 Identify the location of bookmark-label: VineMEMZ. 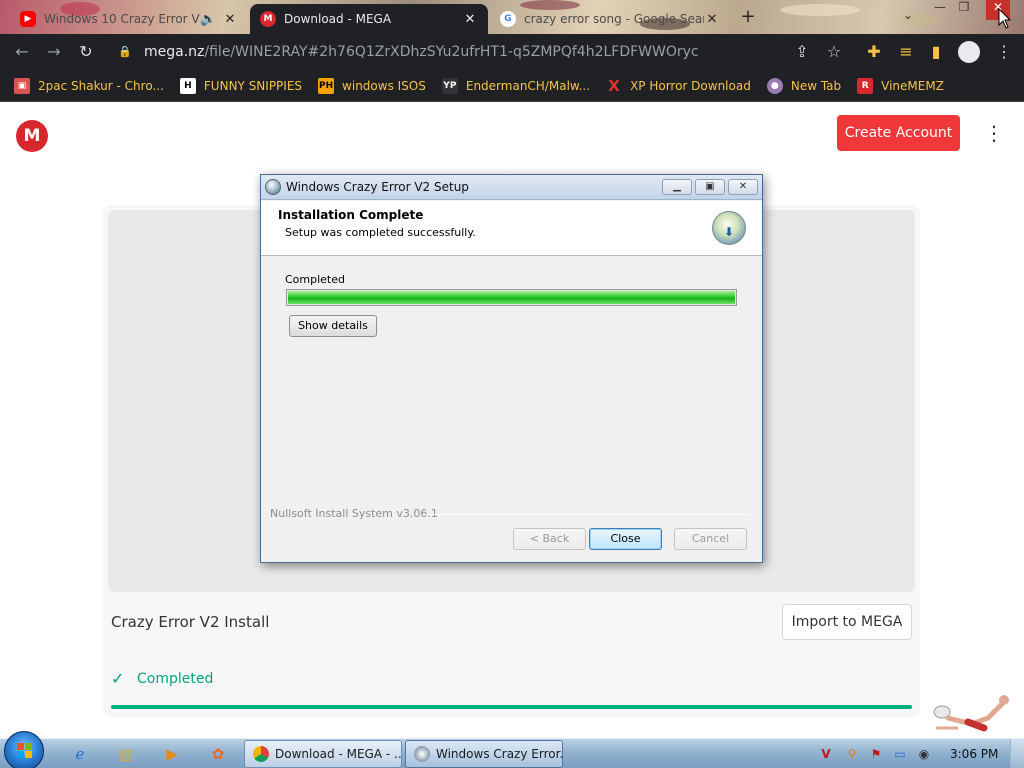
(912, 85).